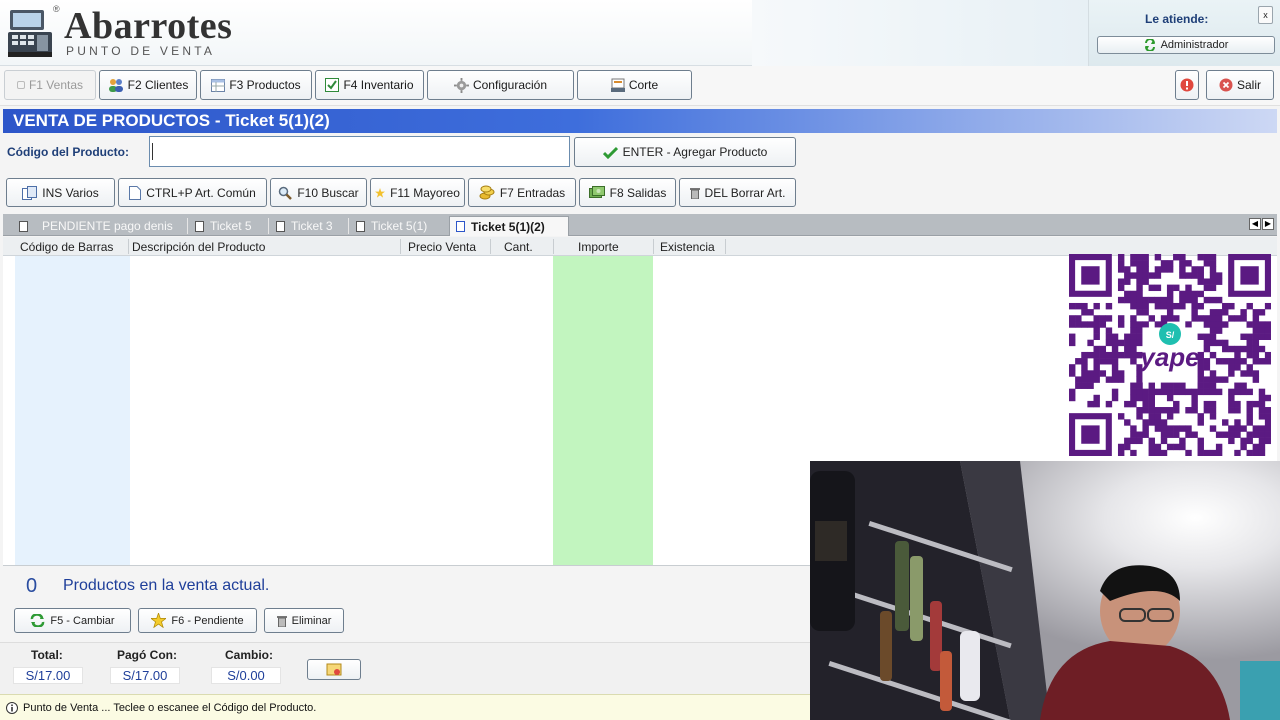 The width and height of the screenshot is (1280, 720). What do you see at coordinates (56, 9) in the screenshot?
I see `registered-mark: ®` at bounding box center [56, 9].